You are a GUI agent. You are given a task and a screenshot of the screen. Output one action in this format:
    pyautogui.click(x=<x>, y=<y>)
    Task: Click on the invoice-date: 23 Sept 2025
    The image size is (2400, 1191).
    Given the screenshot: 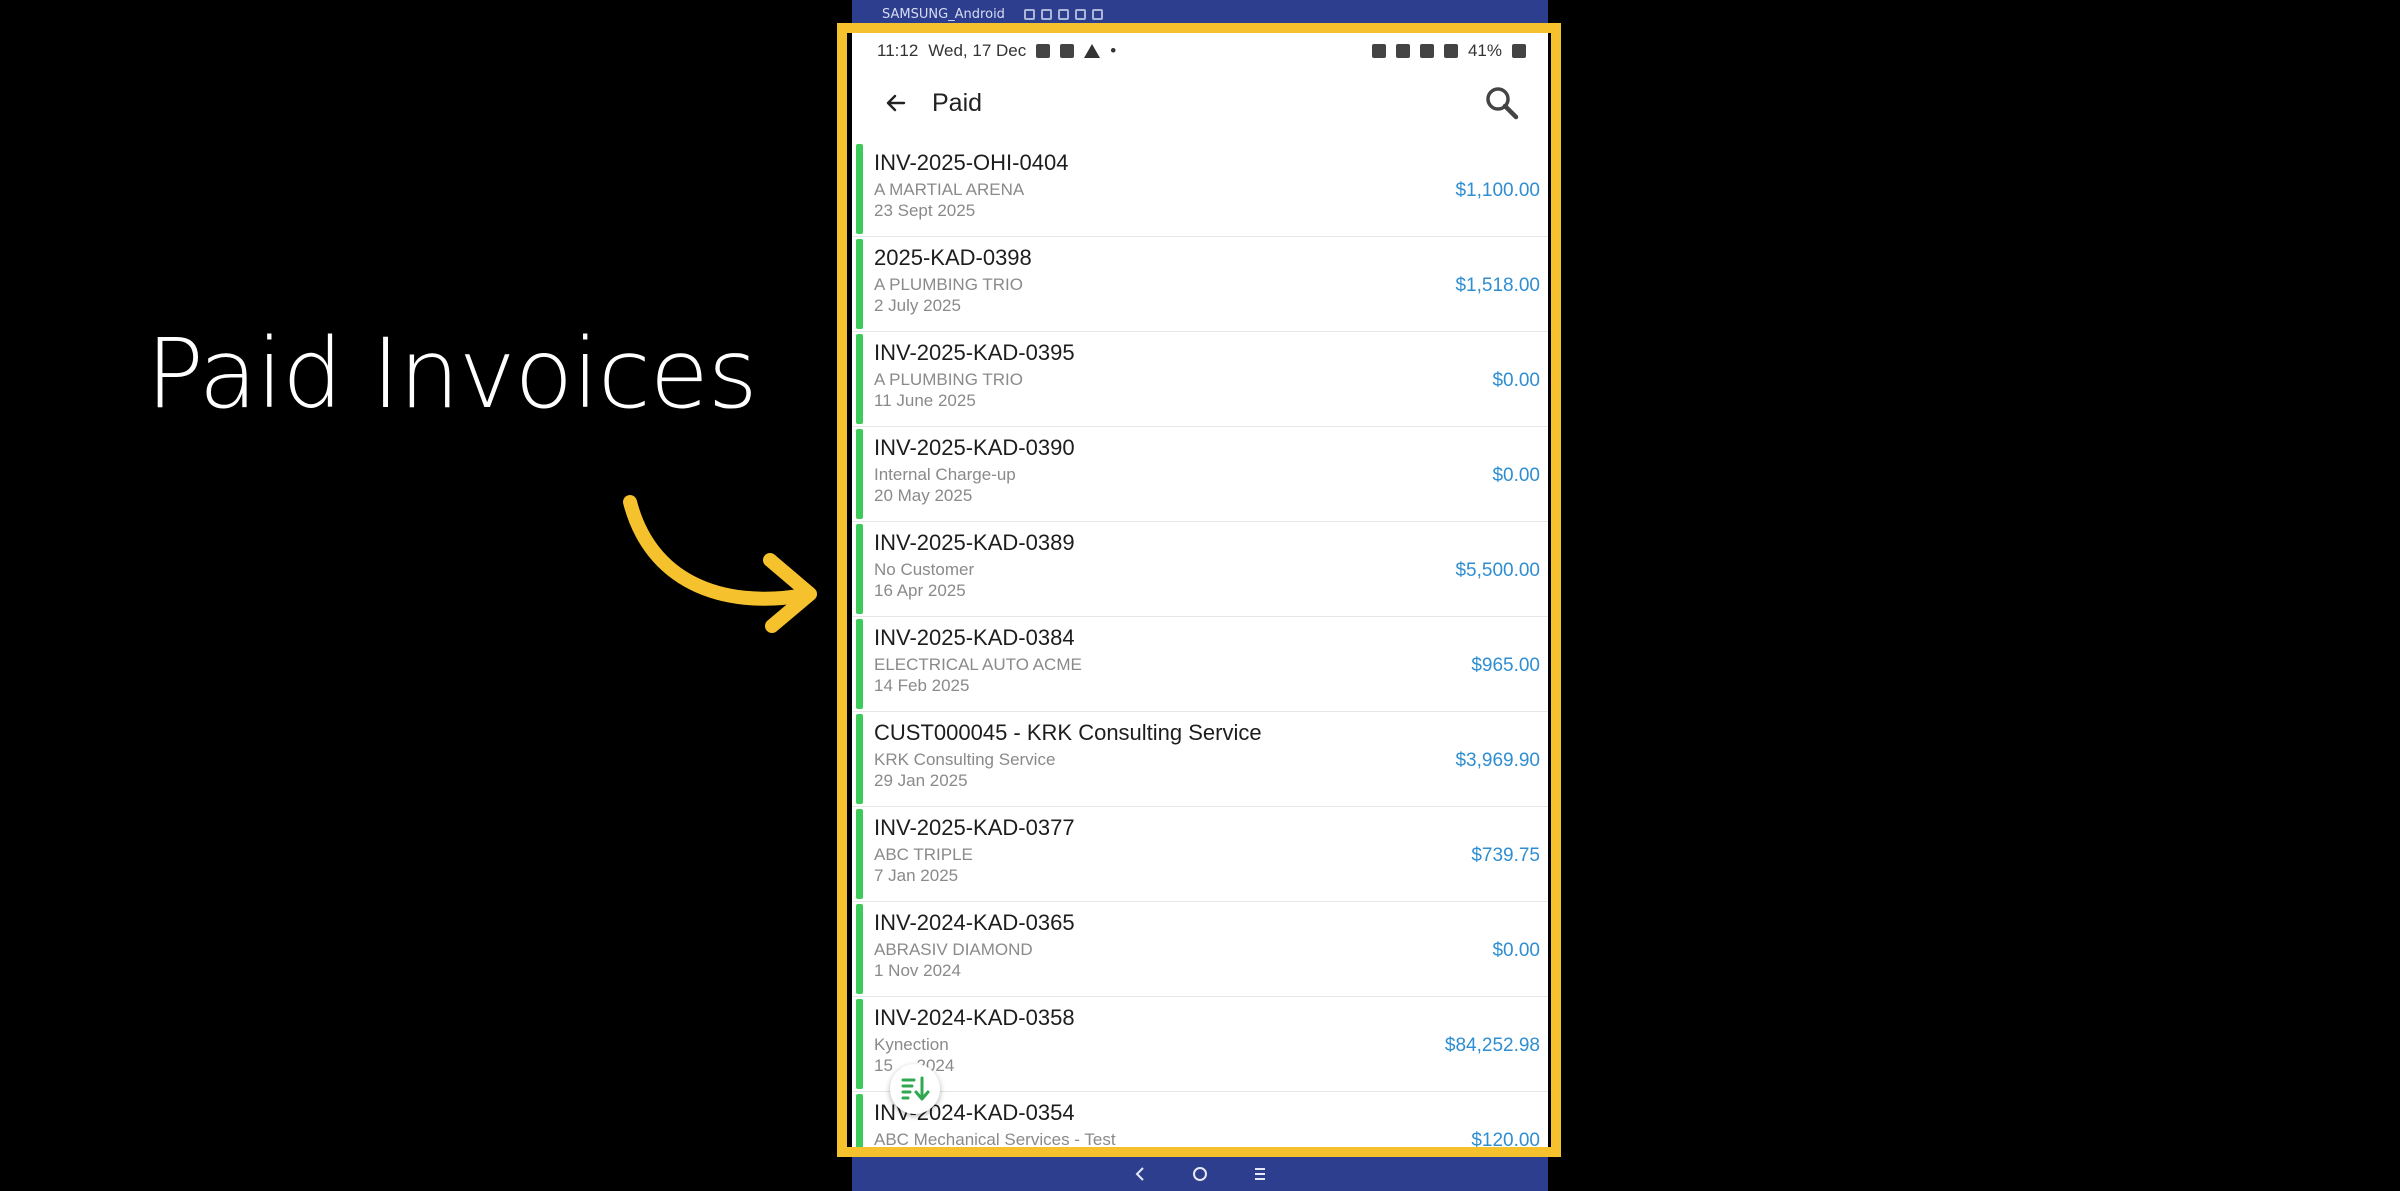 What is the action you would take?
    pyautogui.click(x=925, y=210)
    